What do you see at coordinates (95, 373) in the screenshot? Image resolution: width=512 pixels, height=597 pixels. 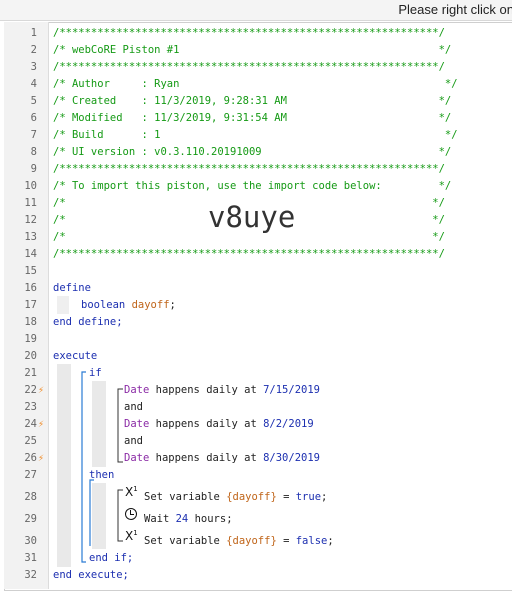 I see `if-keyword: if` at bounding box center [95, 373].